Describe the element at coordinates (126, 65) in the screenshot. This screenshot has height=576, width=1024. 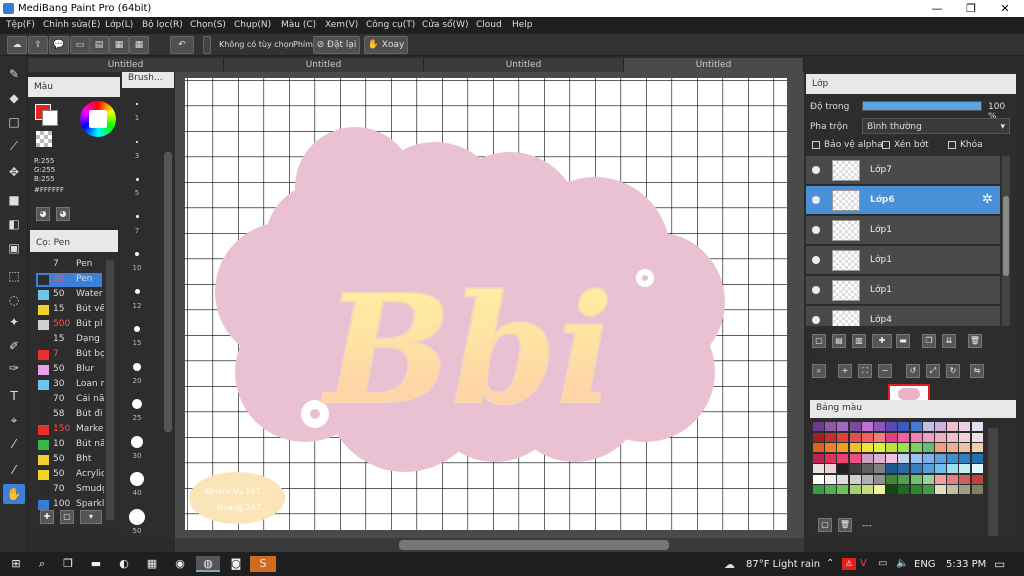
I see `tab-untitled-1: Untitled` at that location.